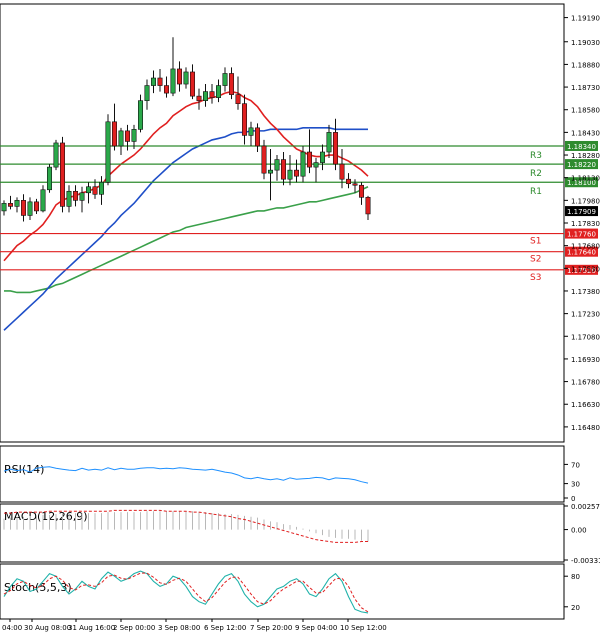  Describe the element at coordinates (363, 628) in the screenshot. I see `time-tick-label: 10 Sep 12:00` at that location.